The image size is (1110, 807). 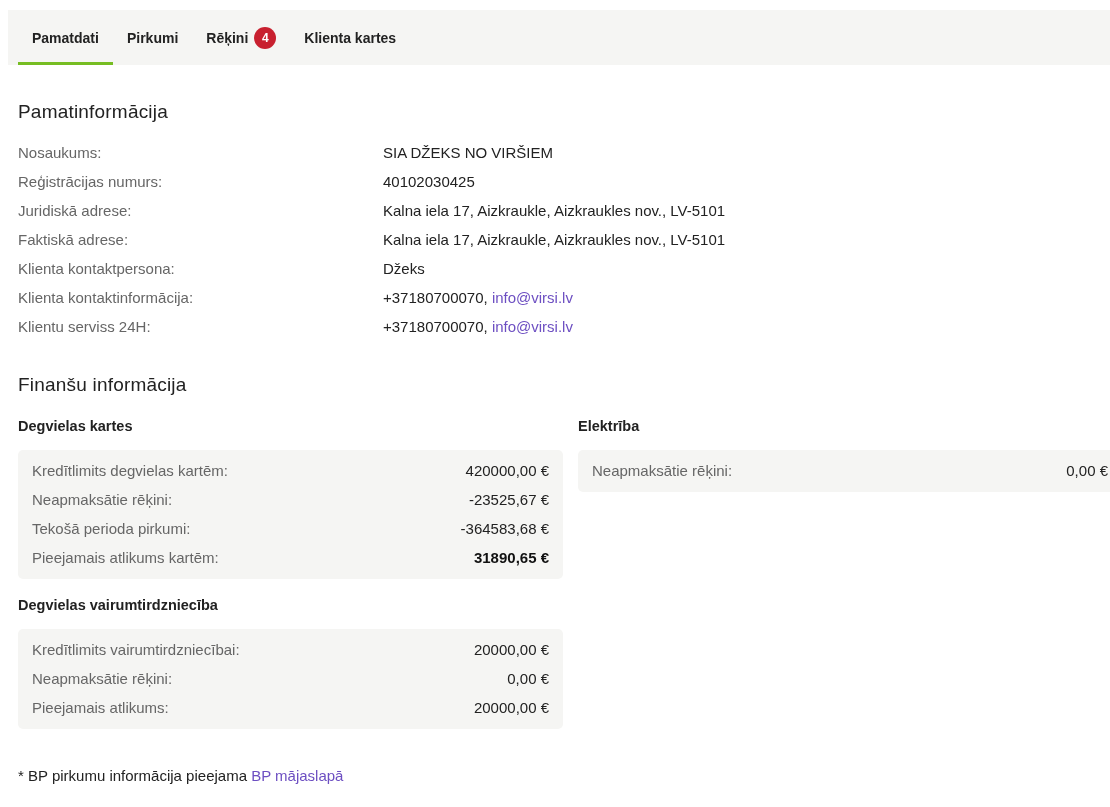 What do you see at coordinates (76, 426) in the screenshot?
I see `group-title: Degvielas kartes` at bounding box center [76, 426].